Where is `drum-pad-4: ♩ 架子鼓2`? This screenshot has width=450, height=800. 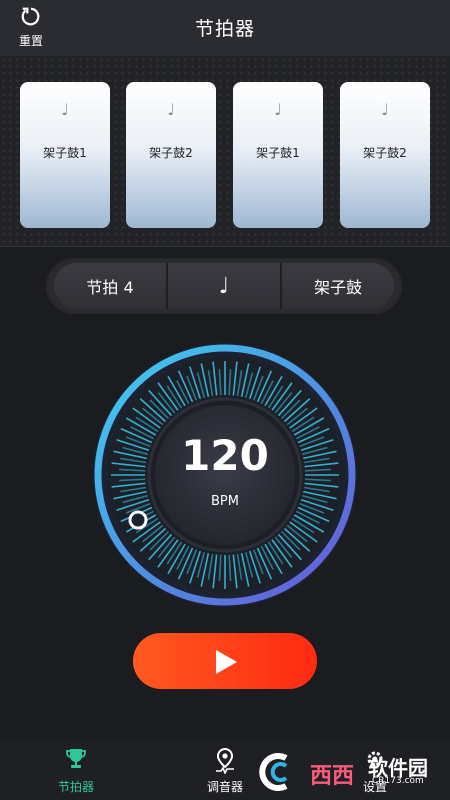 drum-pad-4: ♩ 架子鼓2 is located at coordinates (385, 155).